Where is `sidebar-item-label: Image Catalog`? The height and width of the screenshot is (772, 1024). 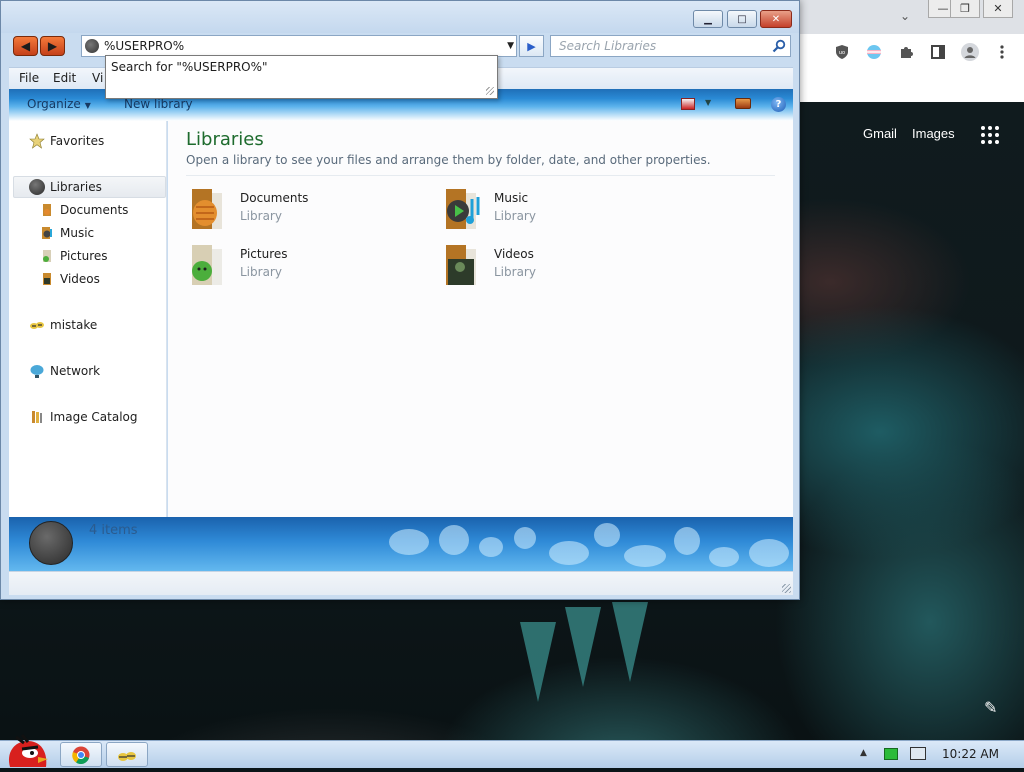 sidebar-item-label: Image Catalog is located at coordinates (94, 417).